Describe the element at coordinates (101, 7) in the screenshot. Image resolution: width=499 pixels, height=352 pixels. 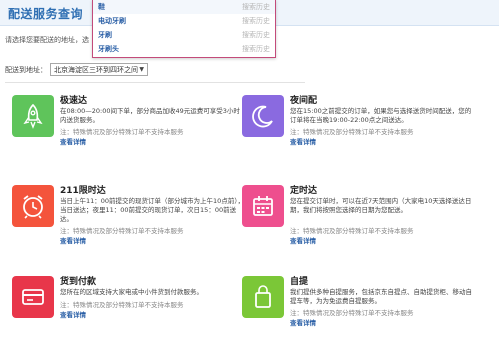
I see `suggestion-text: 鞋` at that location.